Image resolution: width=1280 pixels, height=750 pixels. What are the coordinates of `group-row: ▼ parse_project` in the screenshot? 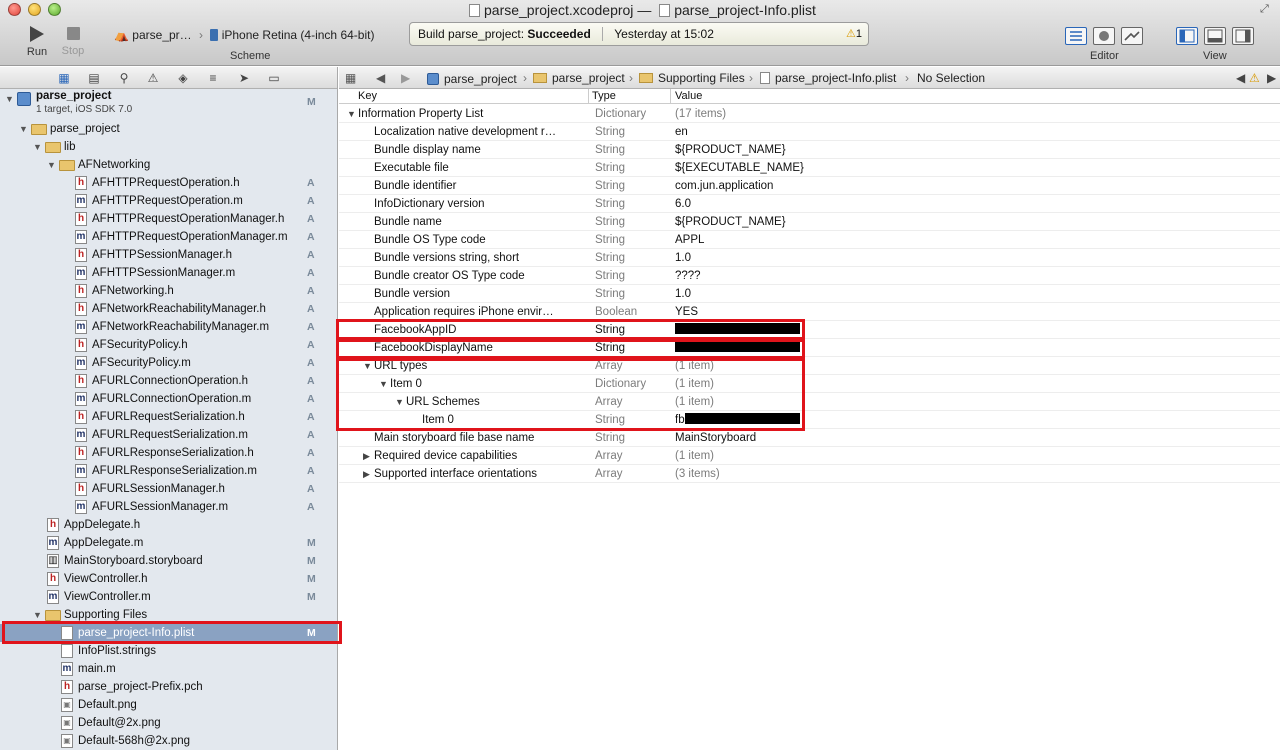 It's located at (168, 129).